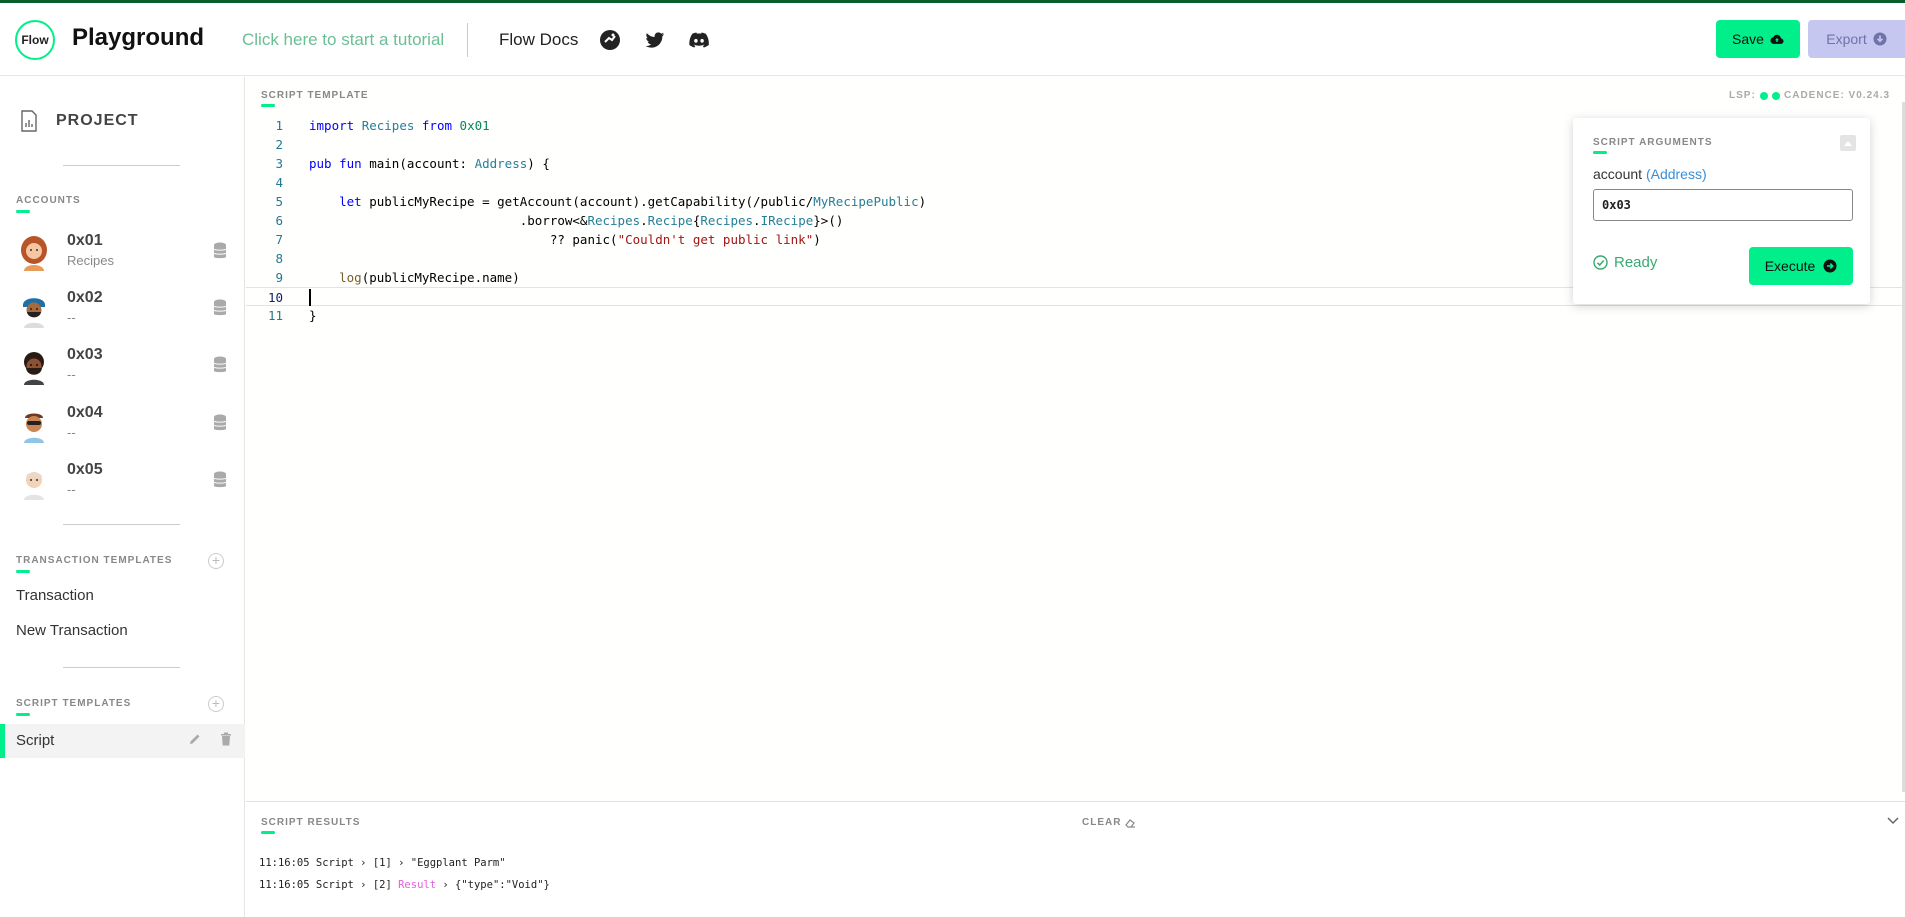  Describe the element at coordinates (35, 40) in the screenshot. I see `flow-logo: Flow` at that location.